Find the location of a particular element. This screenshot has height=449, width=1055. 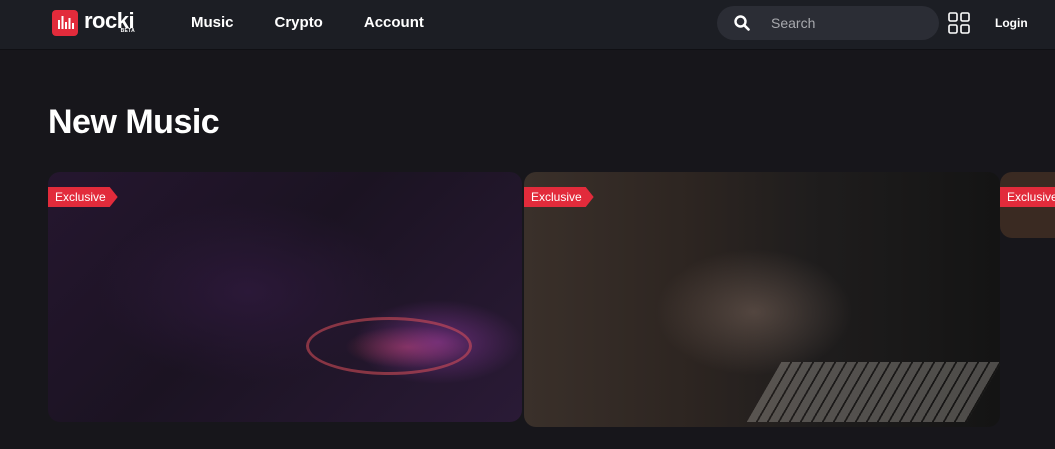

music-card-partial: Exclusive is located at coordinates (1027, 205).